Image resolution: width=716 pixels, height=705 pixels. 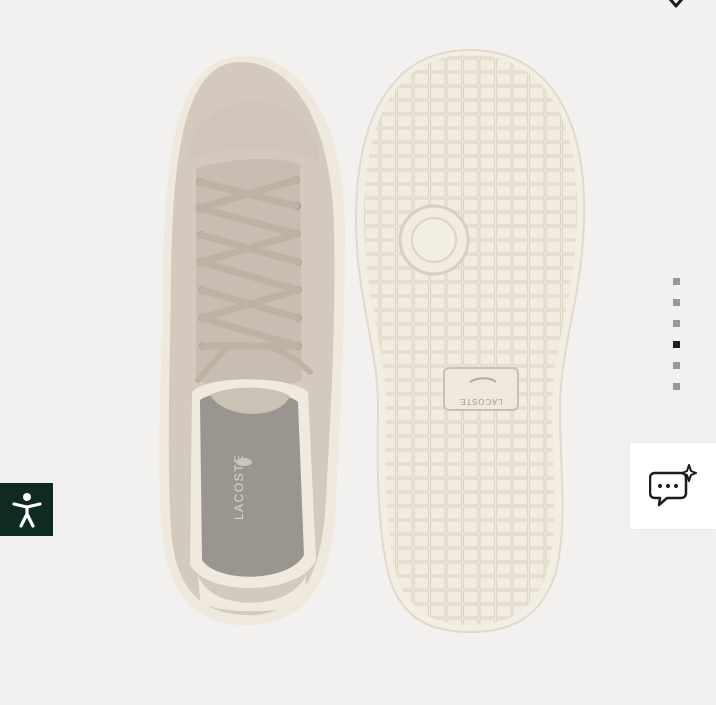 I want to click on accessibility-icon, so click(x=26, y=510).